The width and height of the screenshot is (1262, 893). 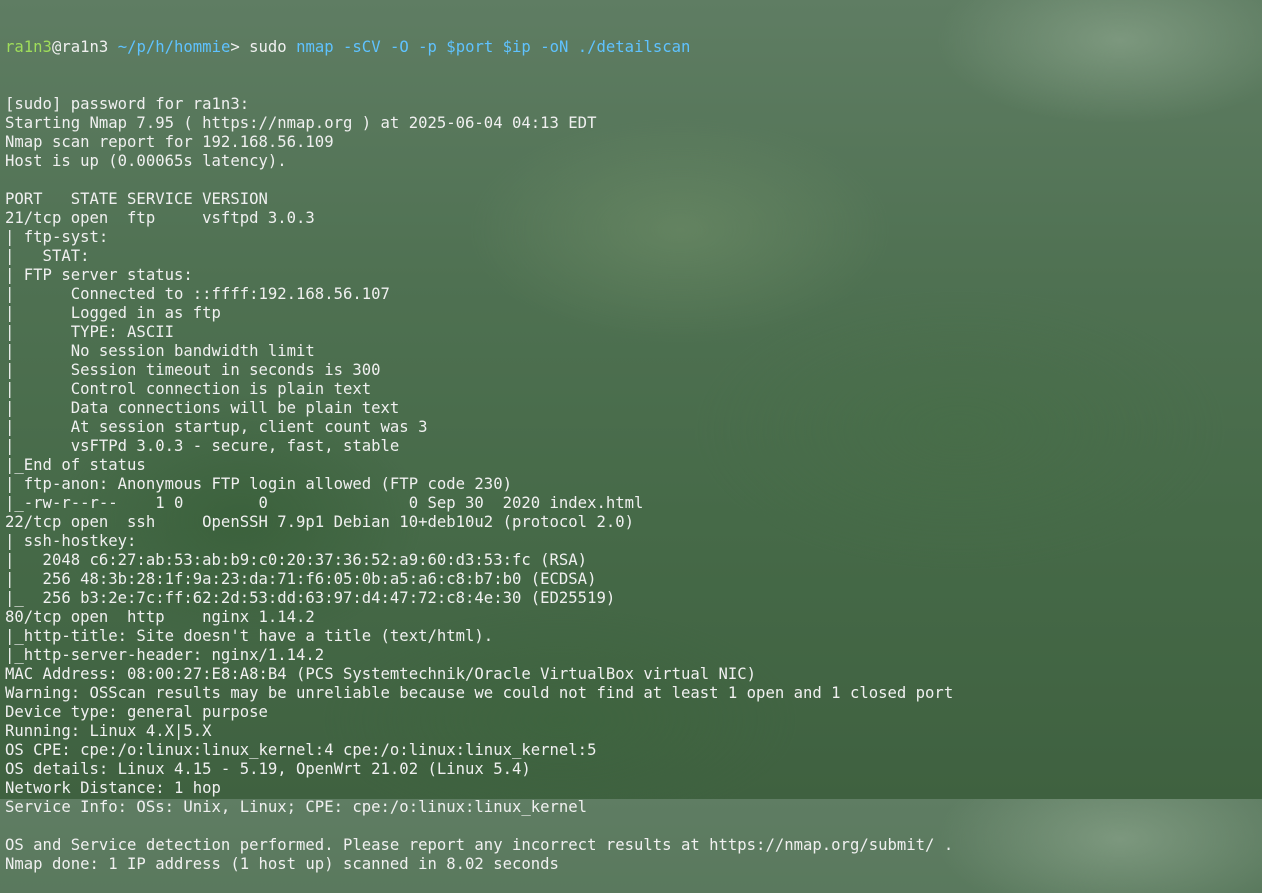 I want to click on output-line: | Connected to ::ffff:192.168.56.107, so click(x=197, y=294).